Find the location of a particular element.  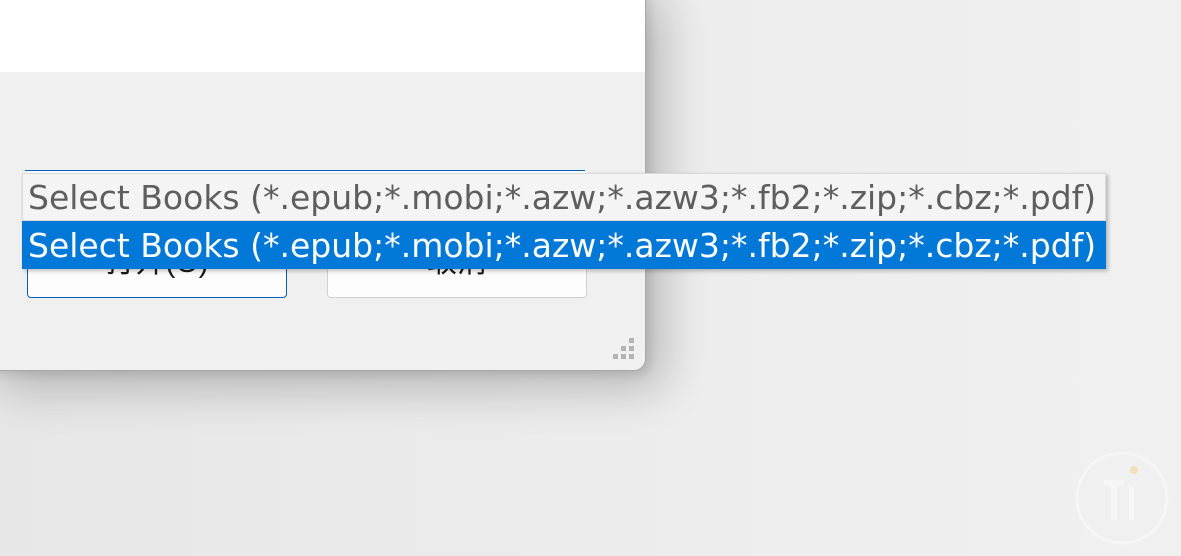

watermark-logo-icon is located at coordinates (1122, 498).